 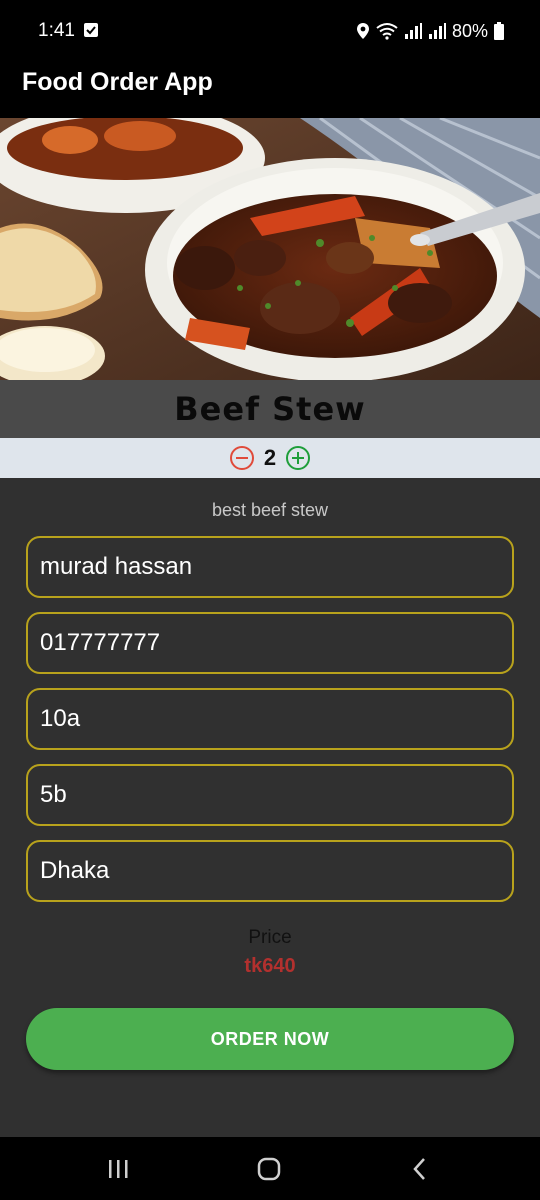 What do you see at coordinates (270, 719) in the screenshot?
I see `house-field` at bounding box center [270, 719].